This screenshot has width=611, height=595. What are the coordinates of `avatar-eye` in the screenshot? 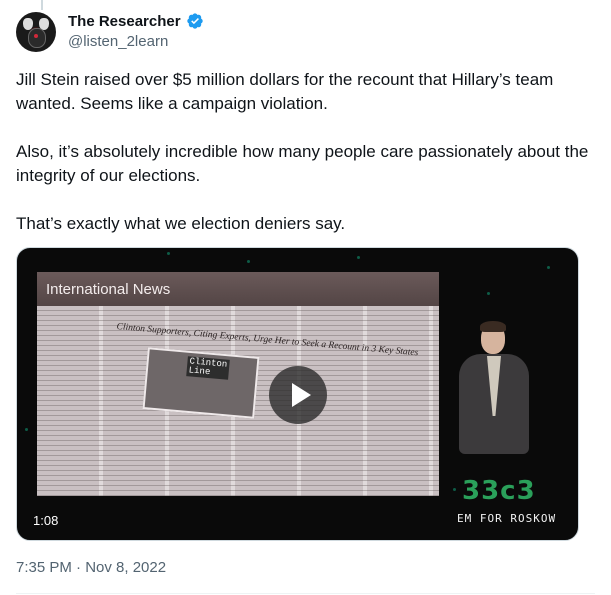 It's located at (36, 36).